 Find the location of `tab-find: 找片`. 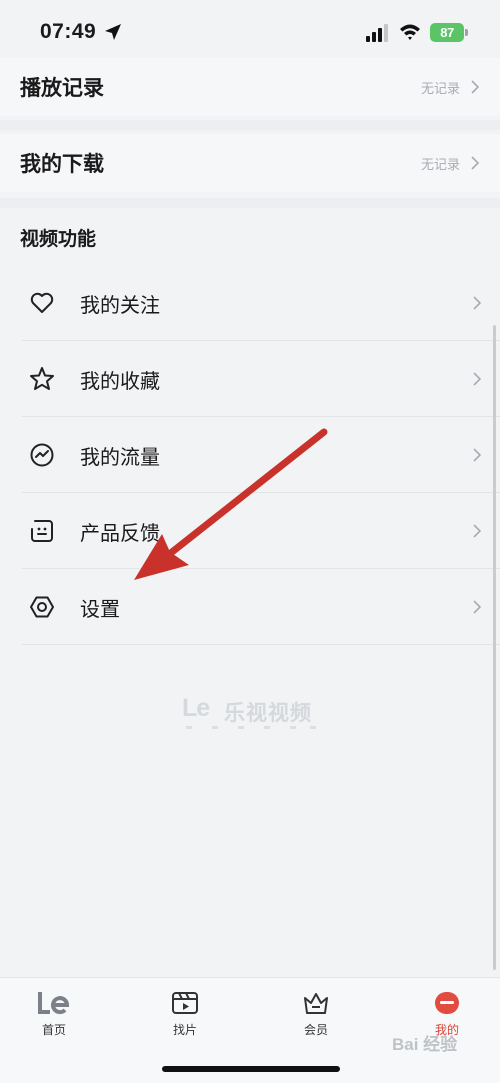

tab-find: 找片 is located at coordinates (185, 1013).